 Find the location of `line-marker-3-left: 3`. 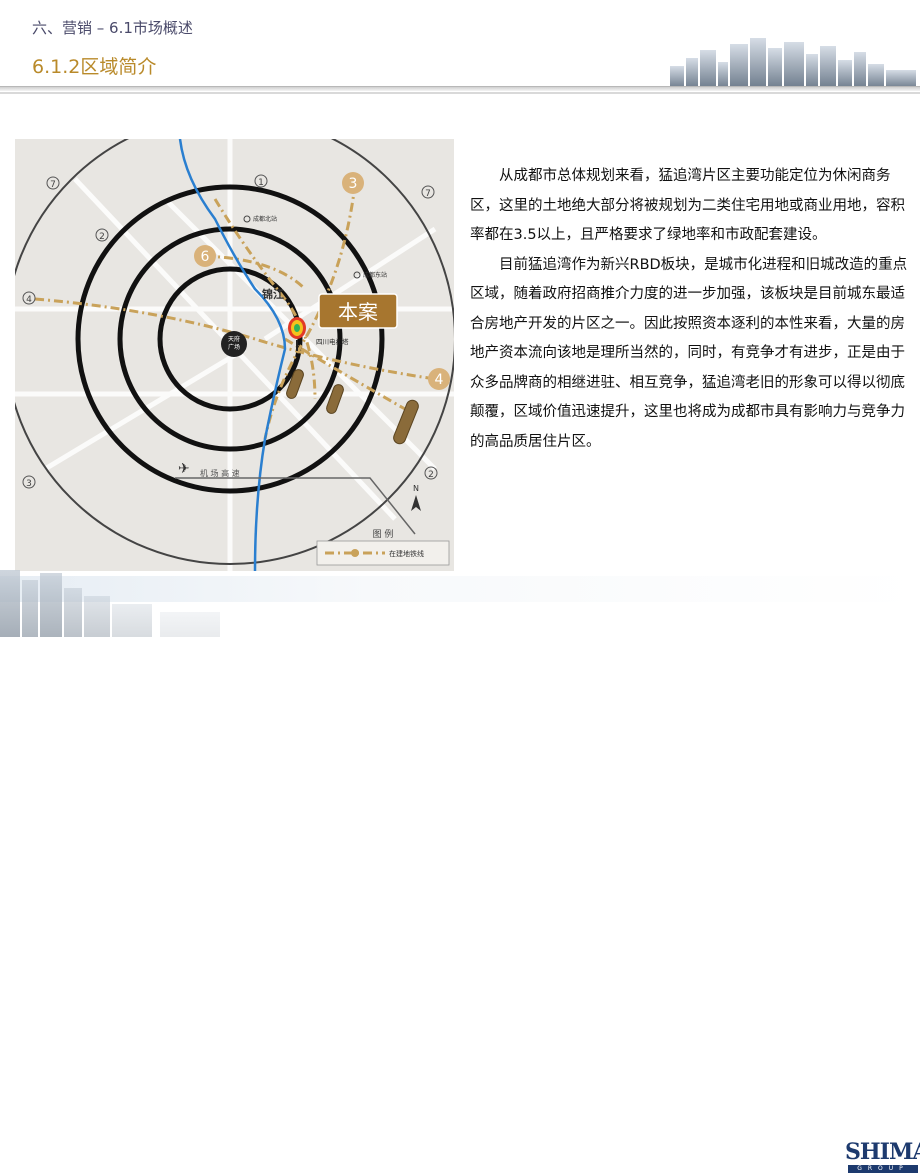

line-marker-3-left: 3 is located at coordinates (29, 482).